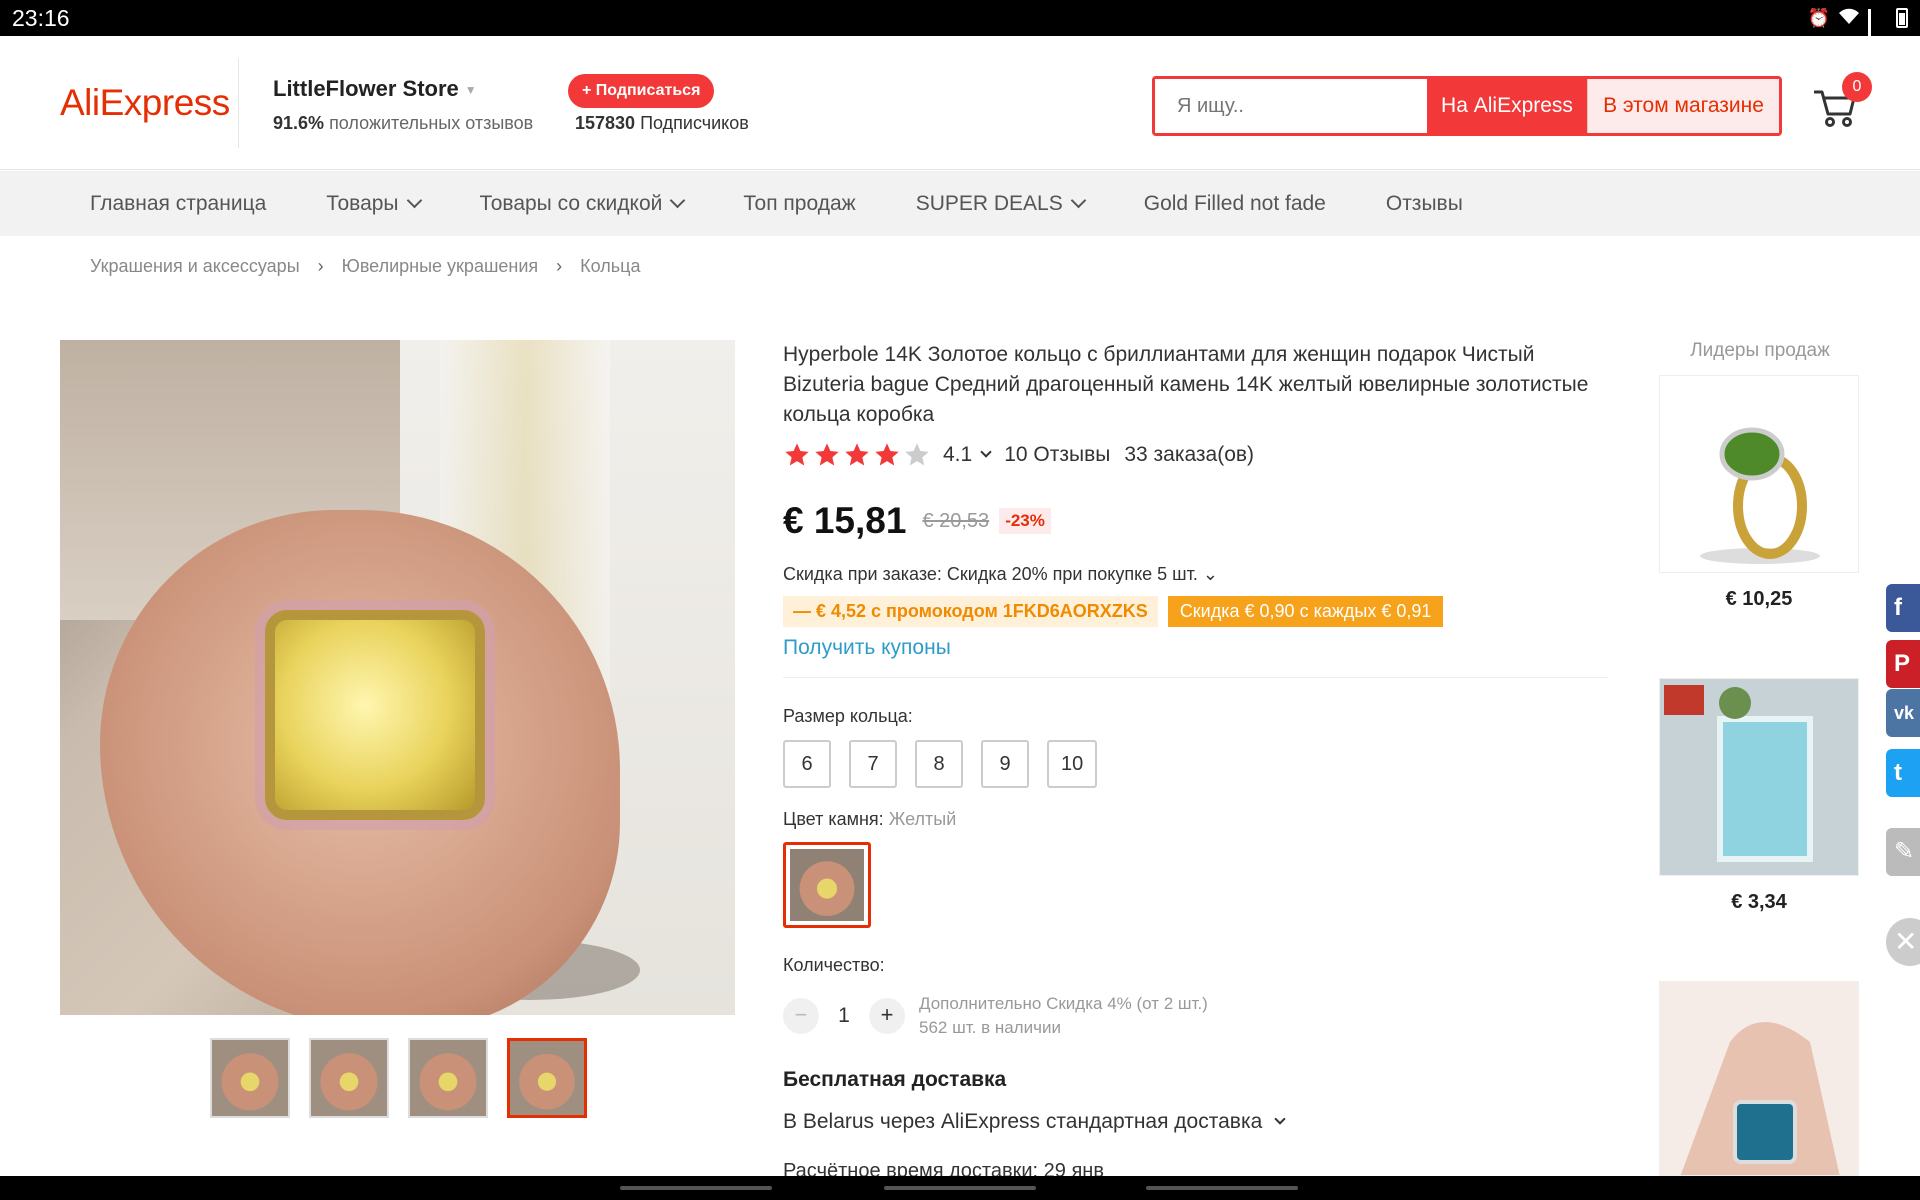  I want to click on aliexpress-logo: AliExpress, so click(145, 103).